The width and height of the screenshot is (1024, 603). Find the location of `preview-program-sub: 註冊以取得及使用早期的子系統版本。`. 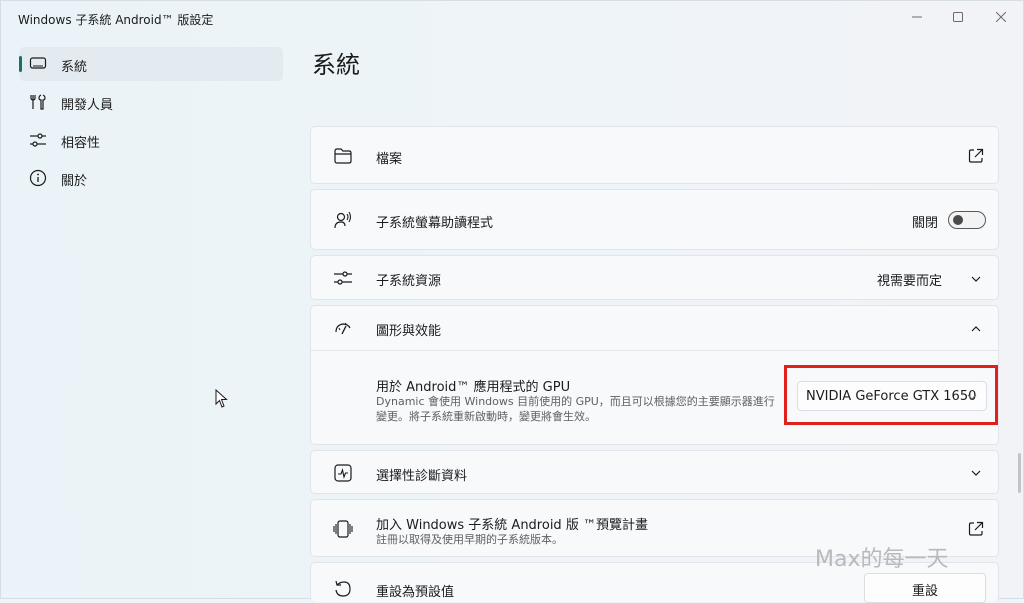

preview-program-sub: 註冊以取得及使用早期的子系統版本。 is located at coordinates (469, 539).